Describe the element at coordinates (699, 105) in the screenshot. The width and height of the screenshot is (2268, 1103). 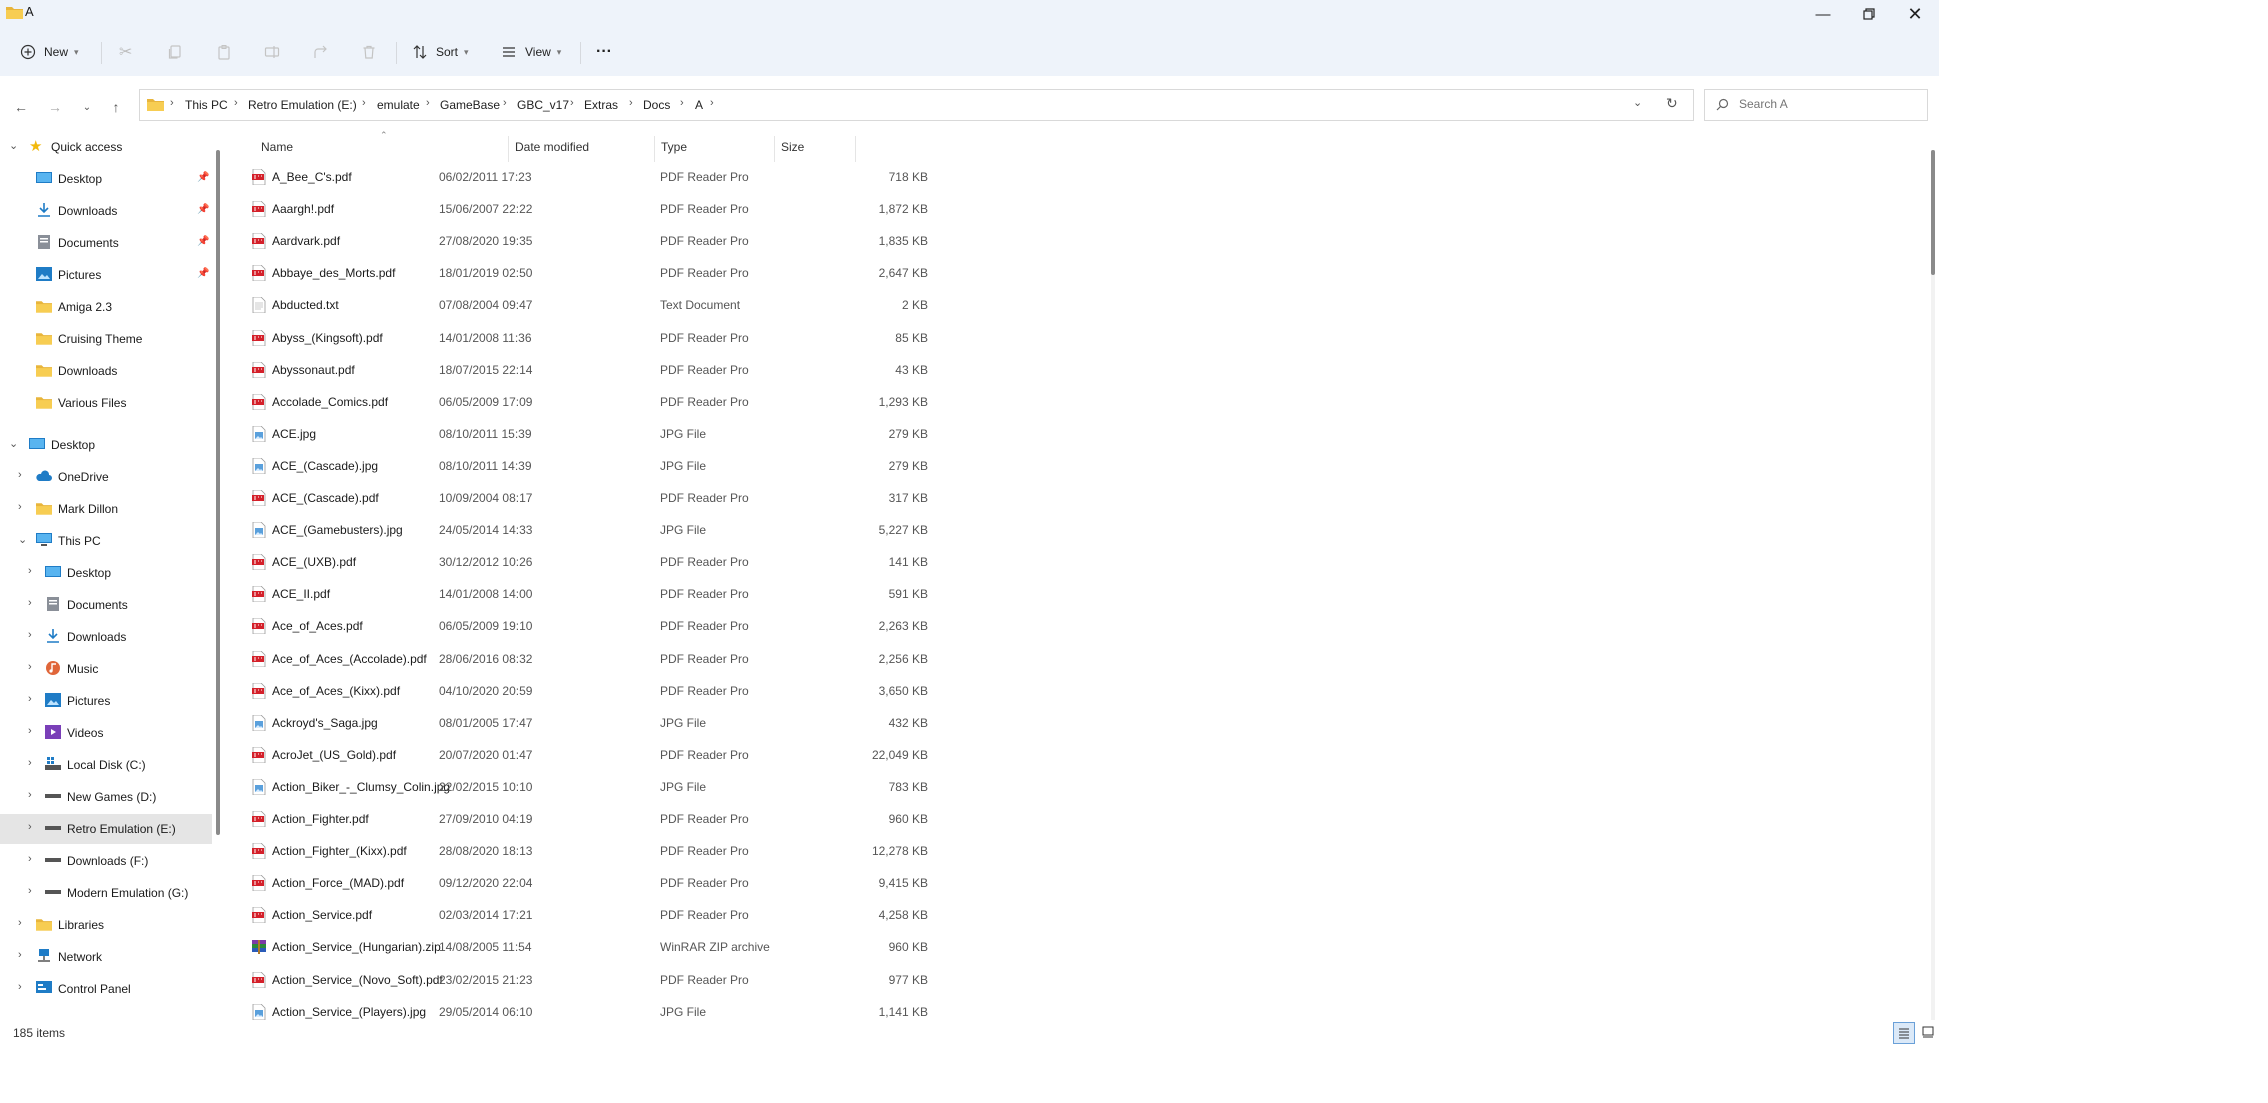
I see `breadcrumb-a: A` at that location.